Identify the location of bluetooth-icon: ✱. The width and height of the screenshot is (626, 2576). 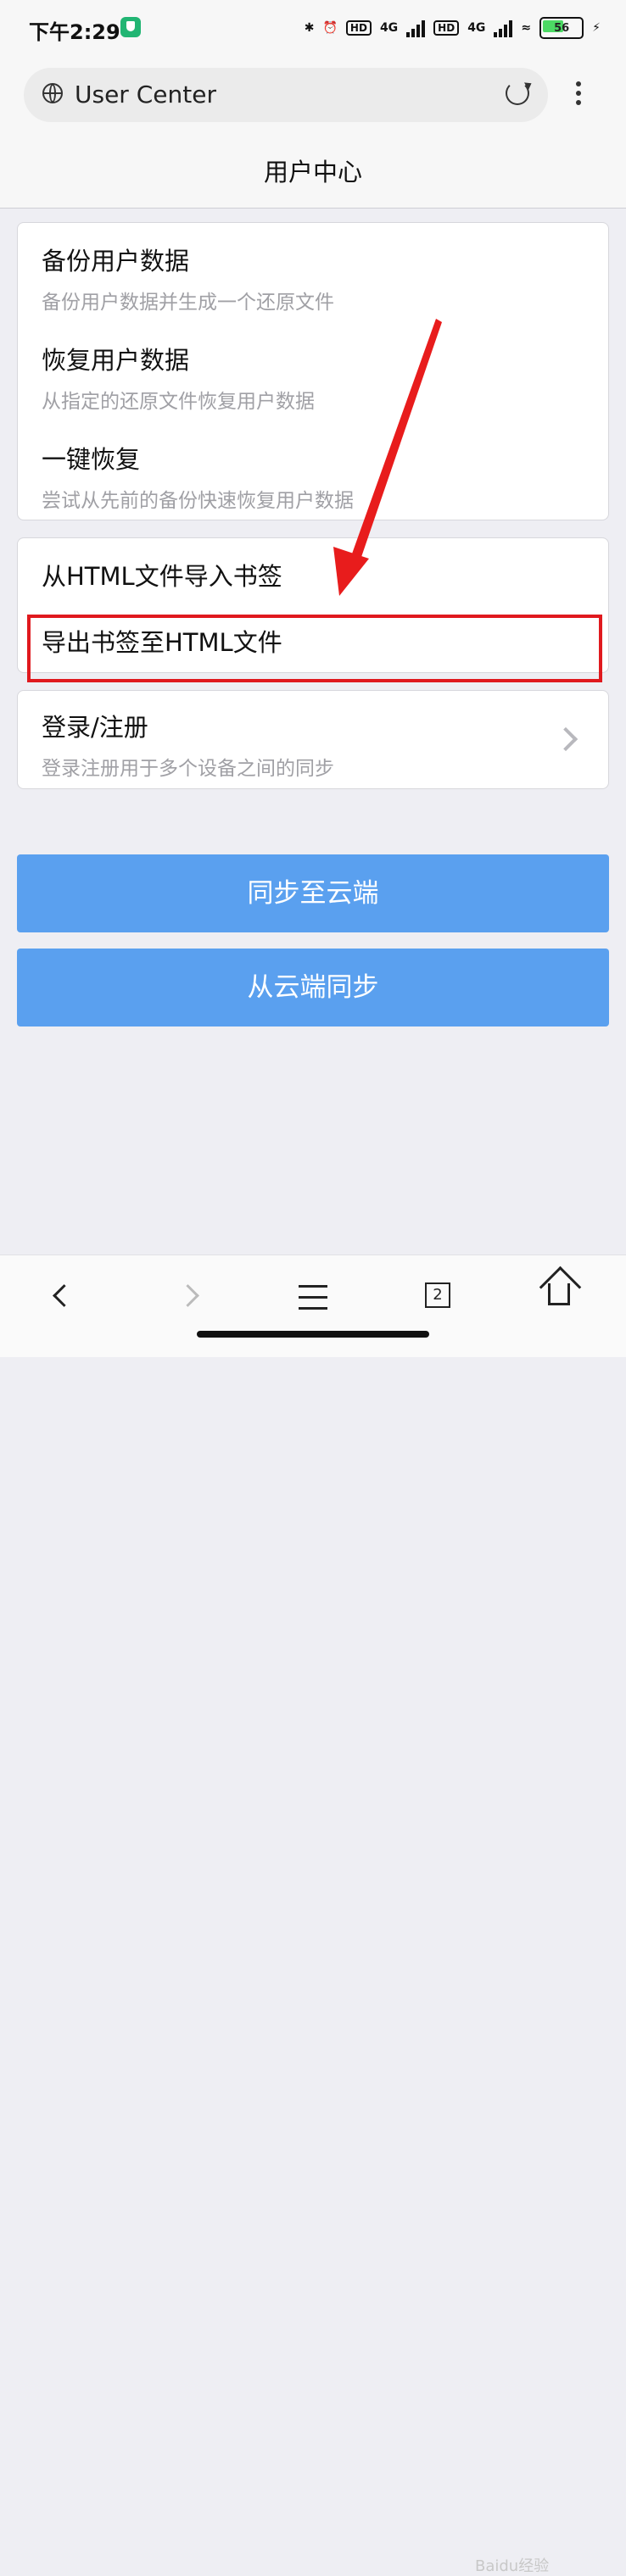
(310, 28).